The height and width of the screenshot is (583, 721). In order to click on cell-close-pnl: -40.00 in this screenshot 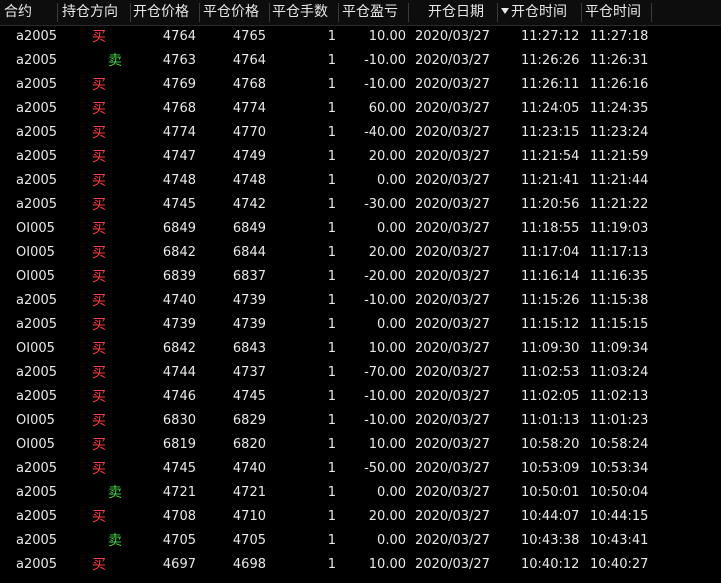, I will do `click(385, 132)`.